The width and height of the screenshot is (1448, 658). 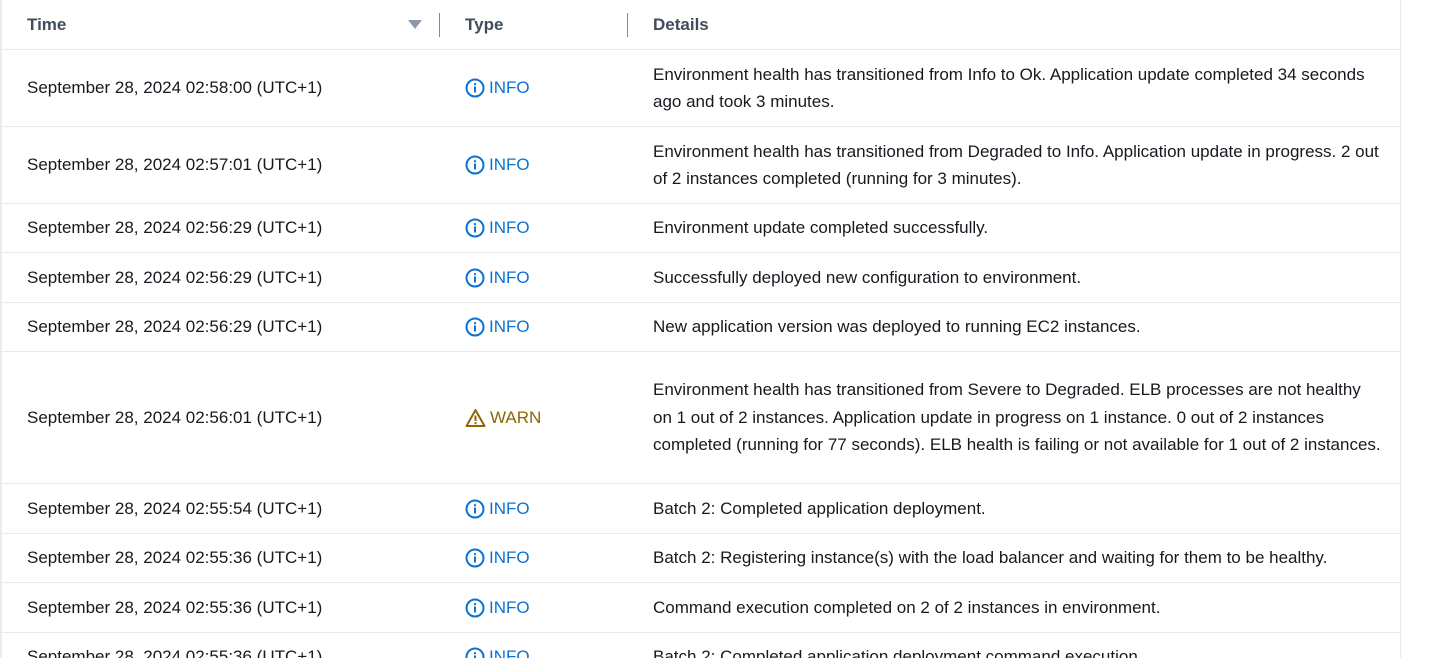 What do you see at coordinates (175, 87) in the screenshot?
I see `event-time: September 28, 2024 02:58:00 (UTC+1)` at bounding box center [175, 87].